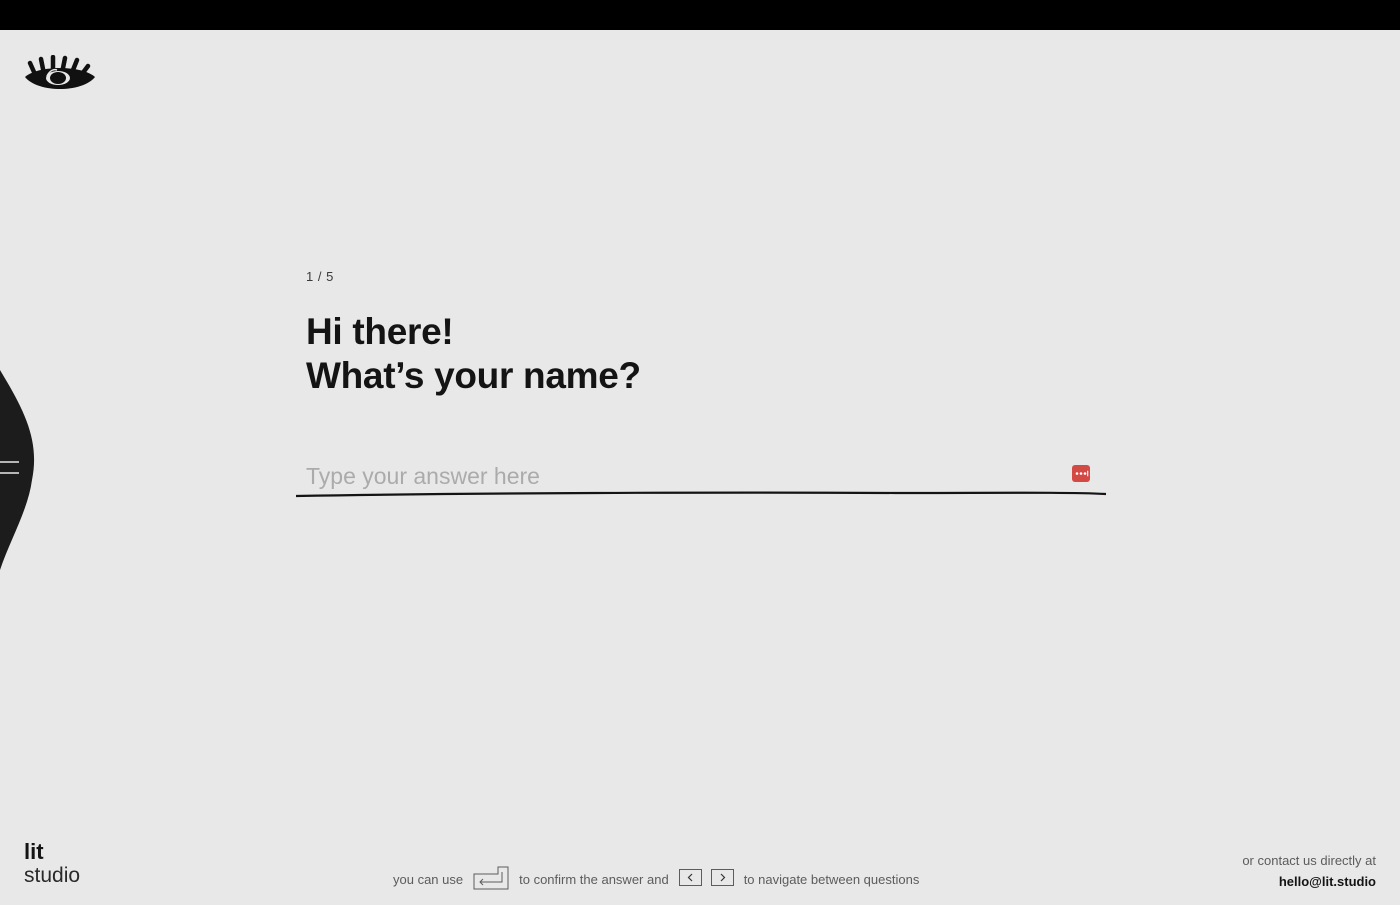 This screenshot has width=1400, height=905. What do you see at coordinates (1309, 860) in the screenshot?
I see `contact-label: or contact us directly at` at bounding box center [1309, 860].